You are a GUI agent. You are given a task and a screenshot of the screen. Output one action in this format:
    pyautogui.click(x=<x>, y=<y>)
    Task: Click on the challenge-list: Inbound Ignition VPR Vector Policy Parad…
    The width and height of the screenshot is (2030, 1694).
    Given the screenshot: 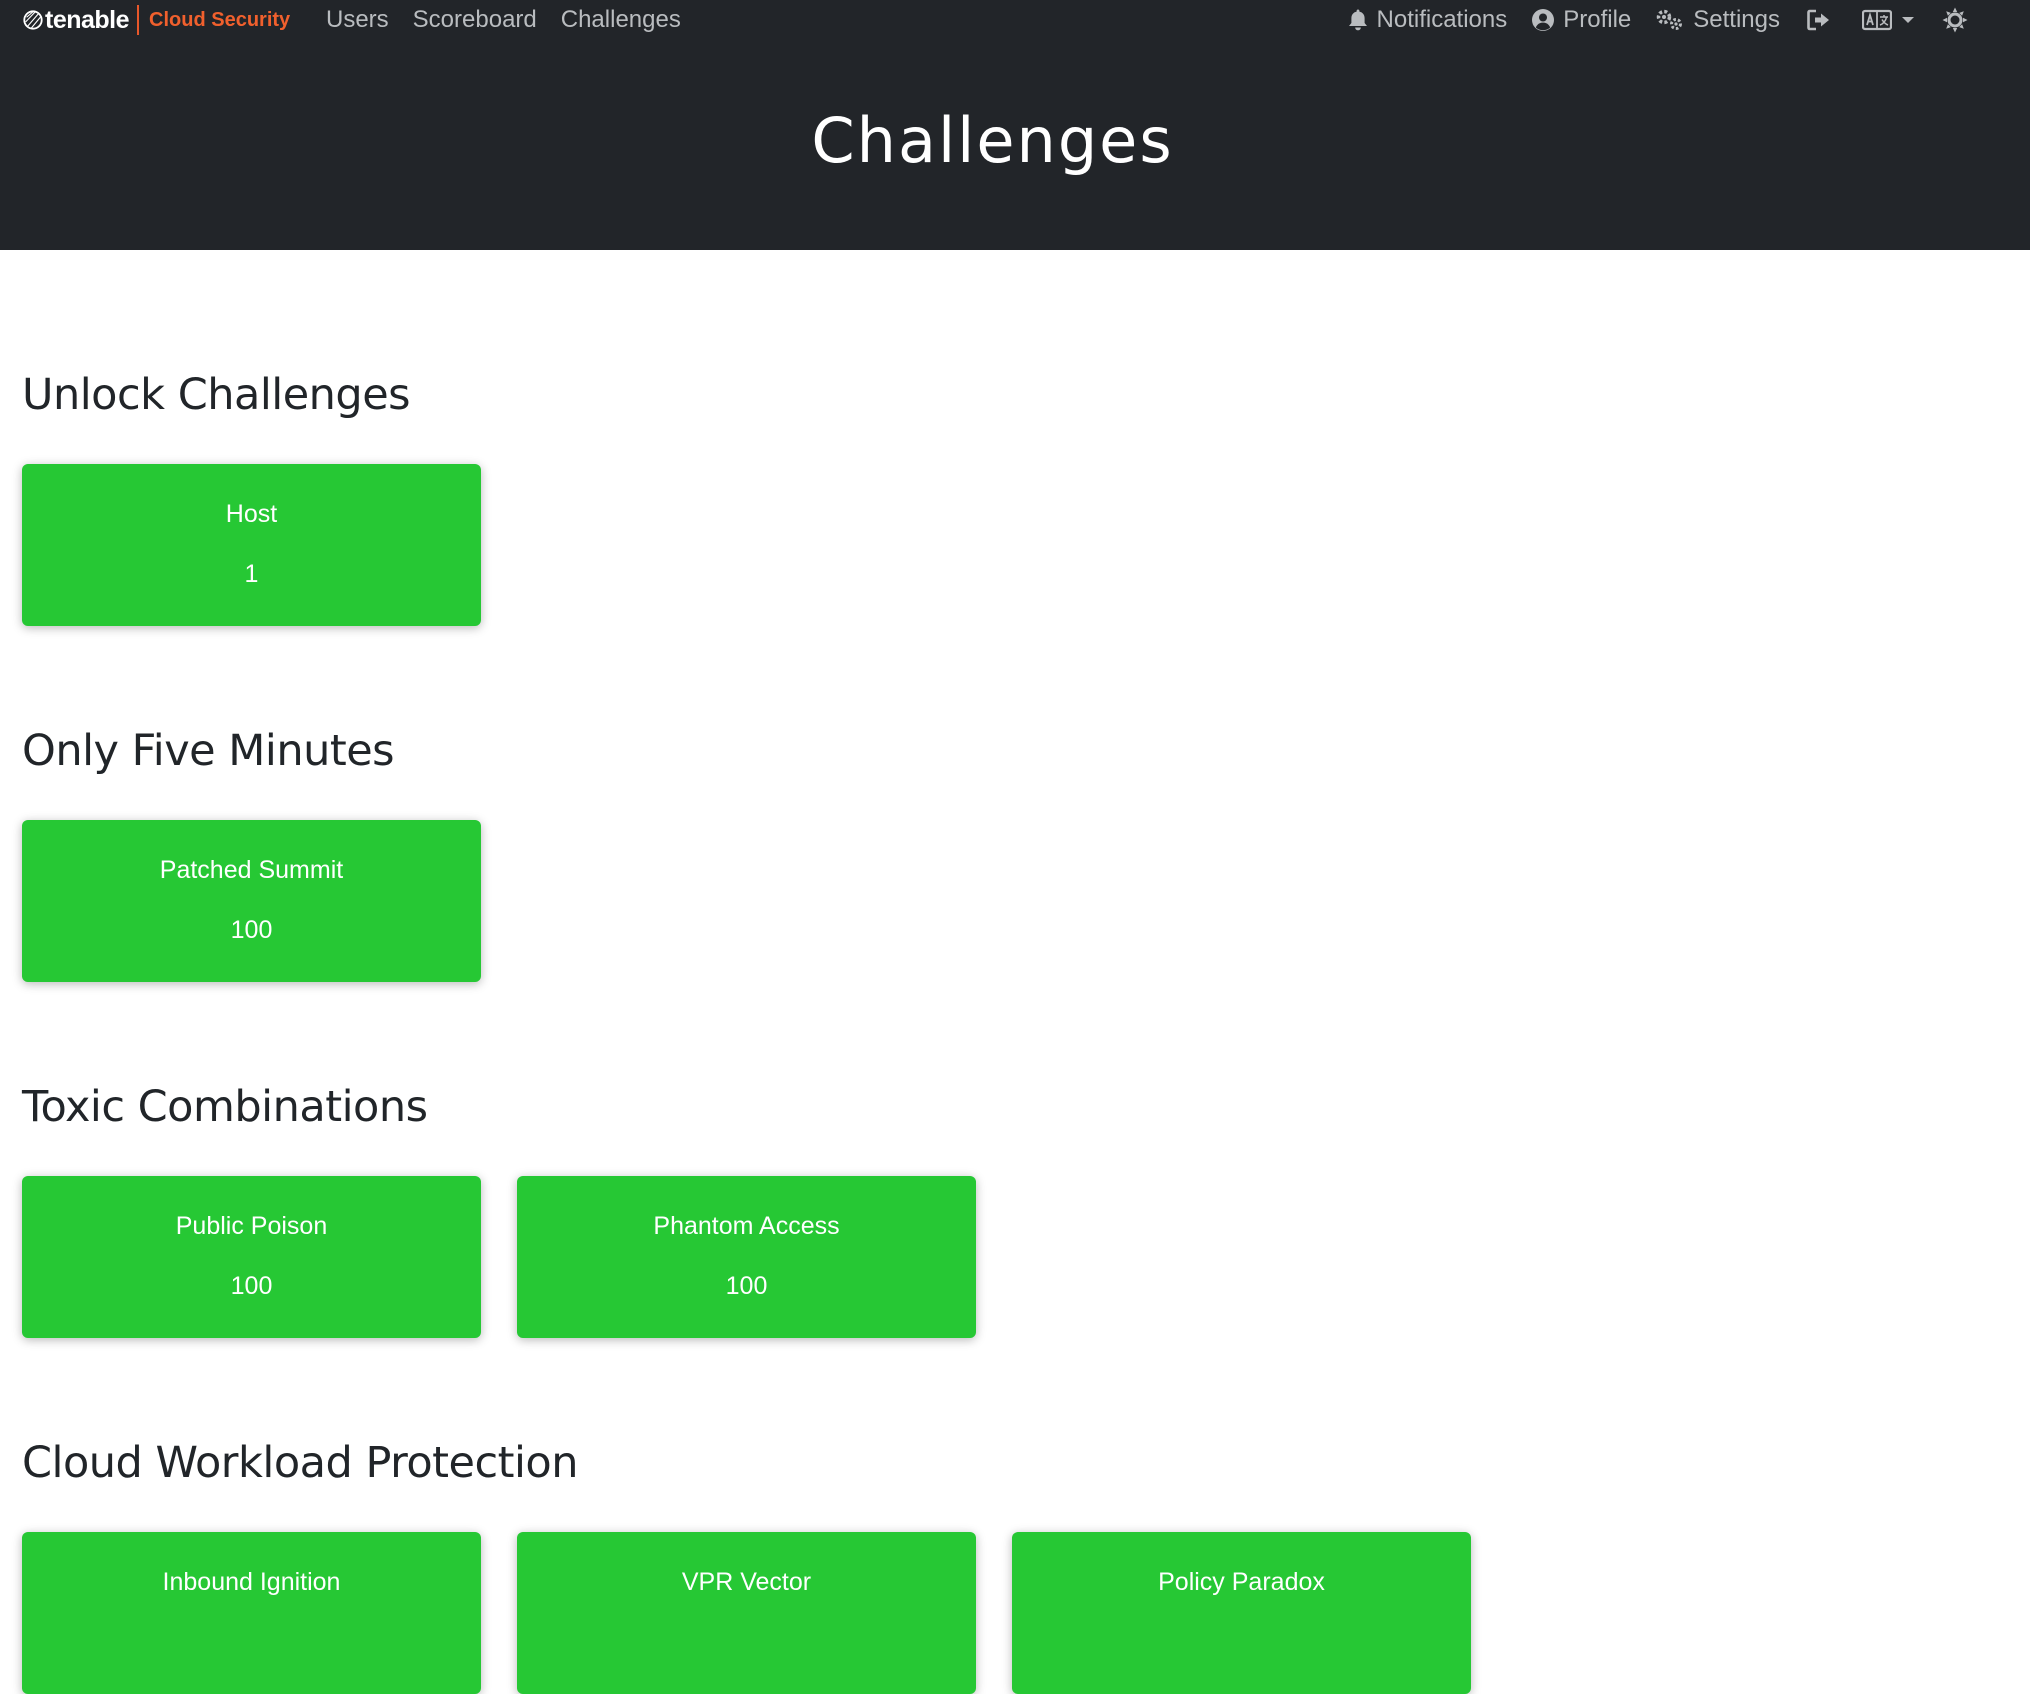 What is the action you would take?
    pyautogui.click(x=764, y=1613)
    